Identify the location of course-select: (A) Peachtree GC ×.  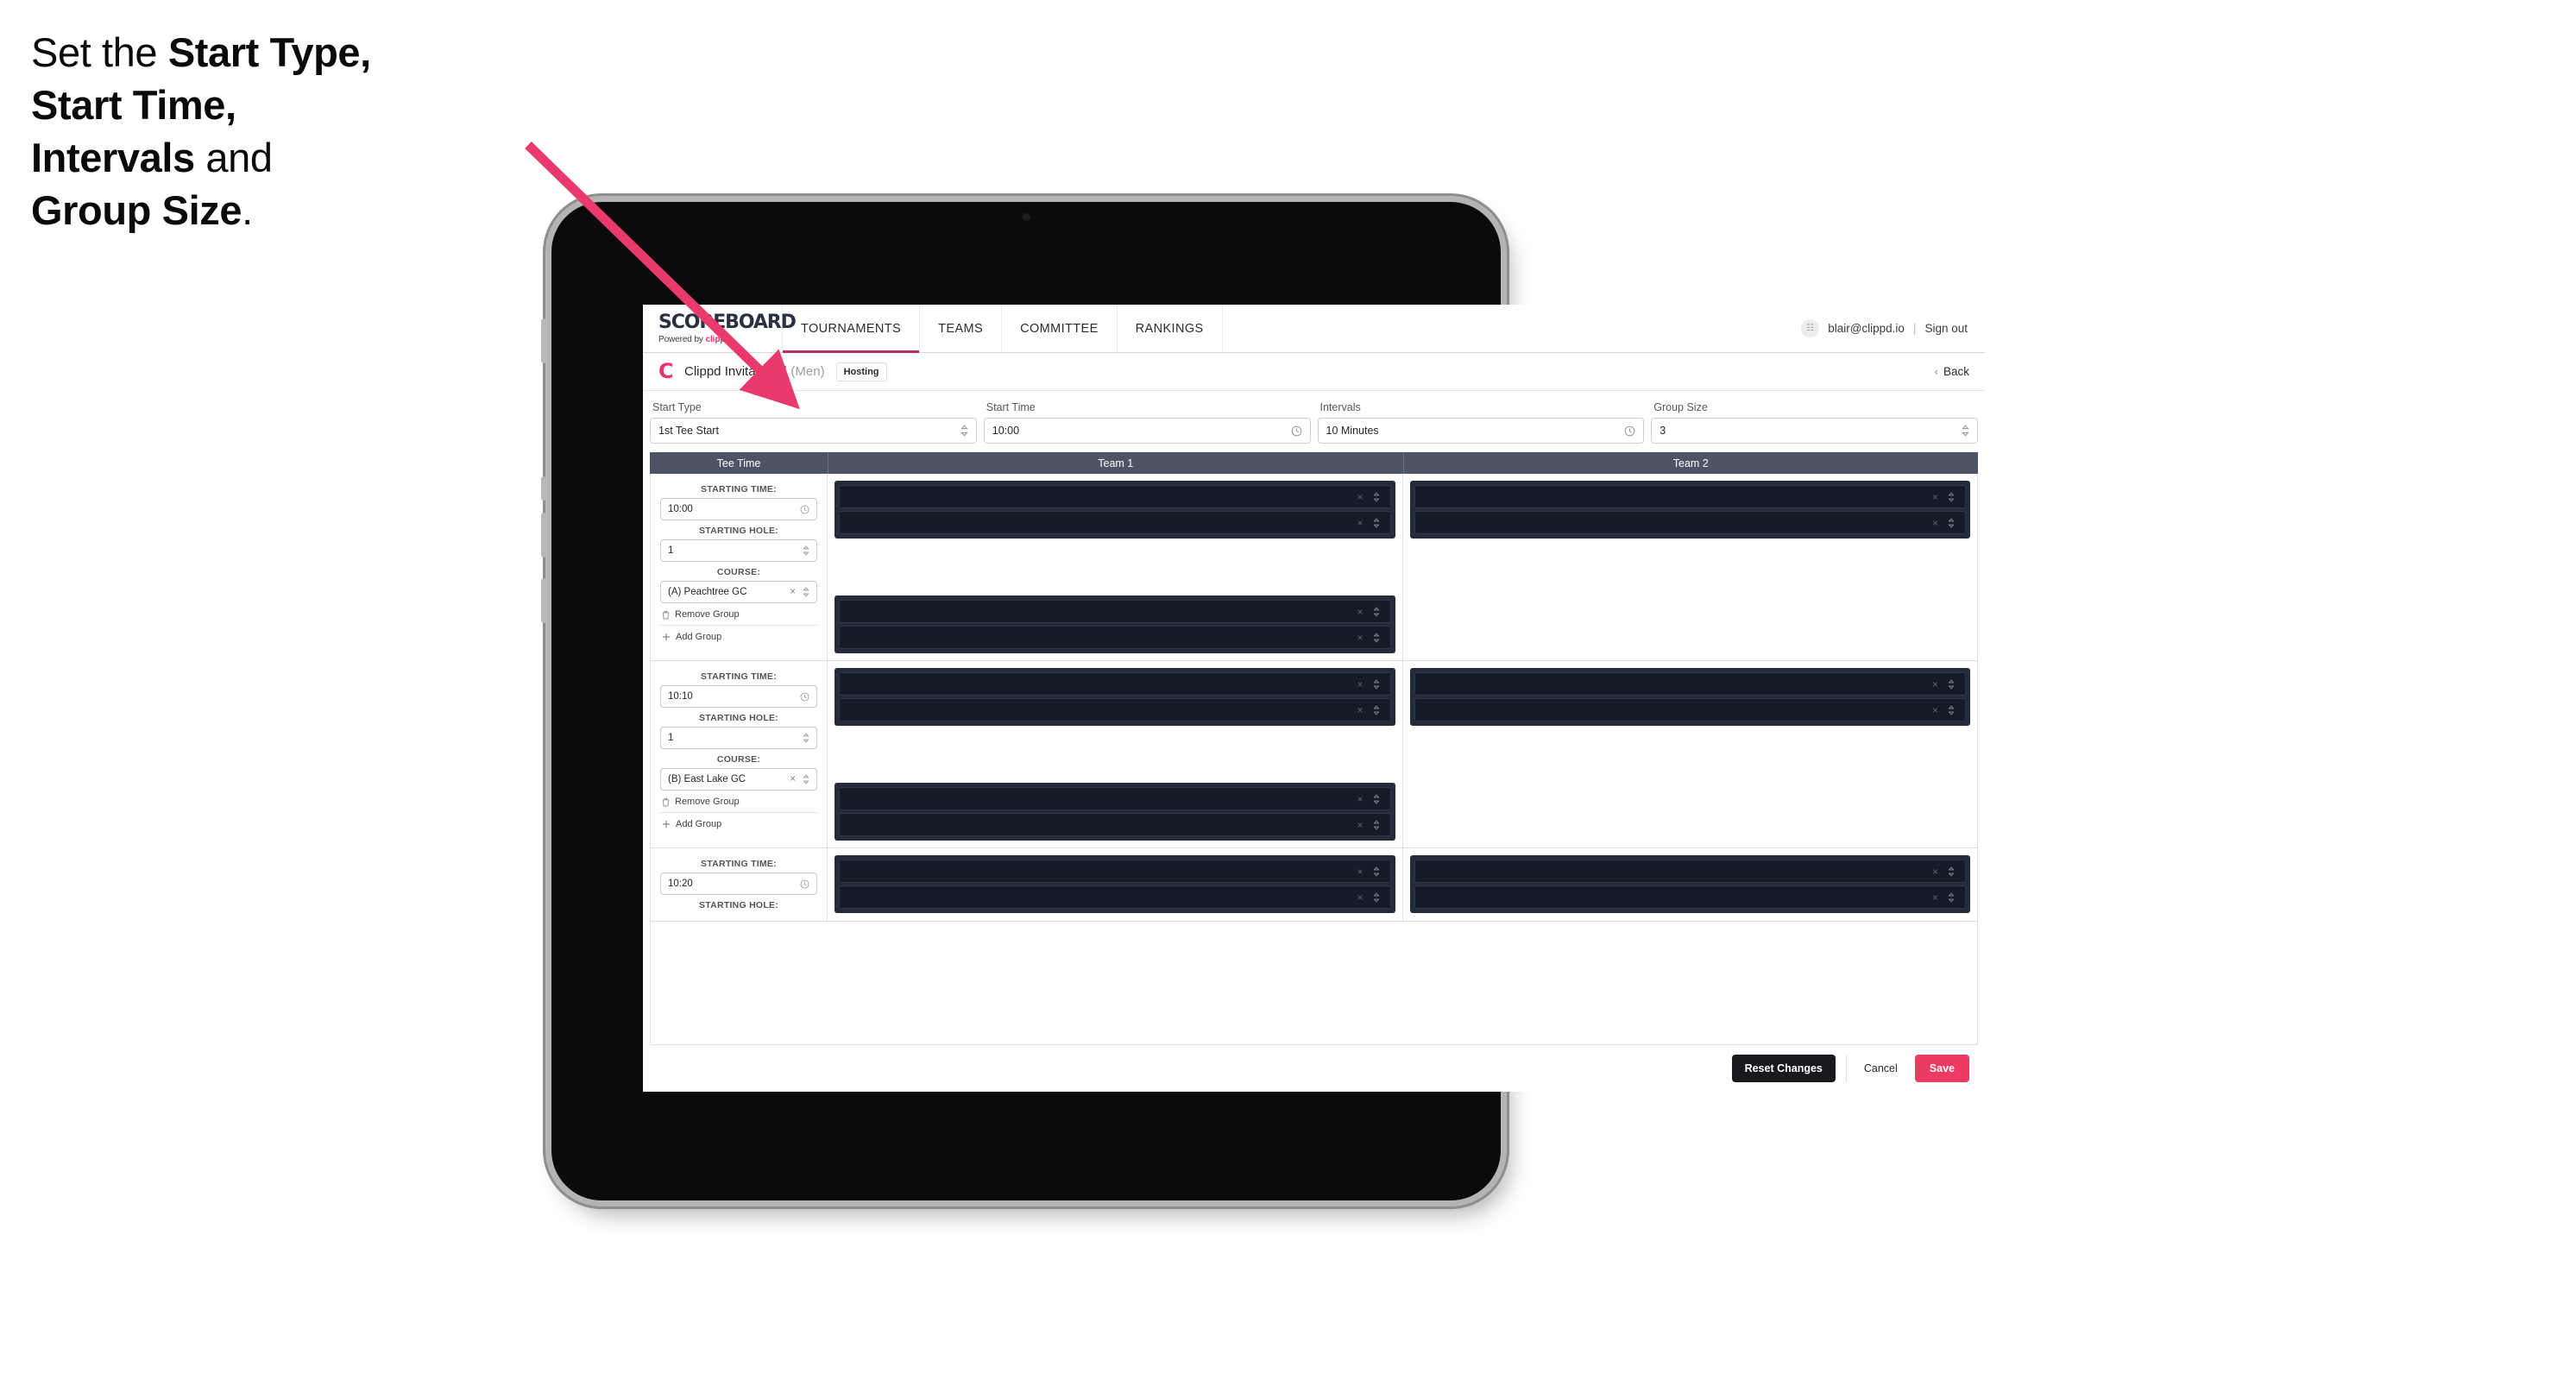
(738, 592).